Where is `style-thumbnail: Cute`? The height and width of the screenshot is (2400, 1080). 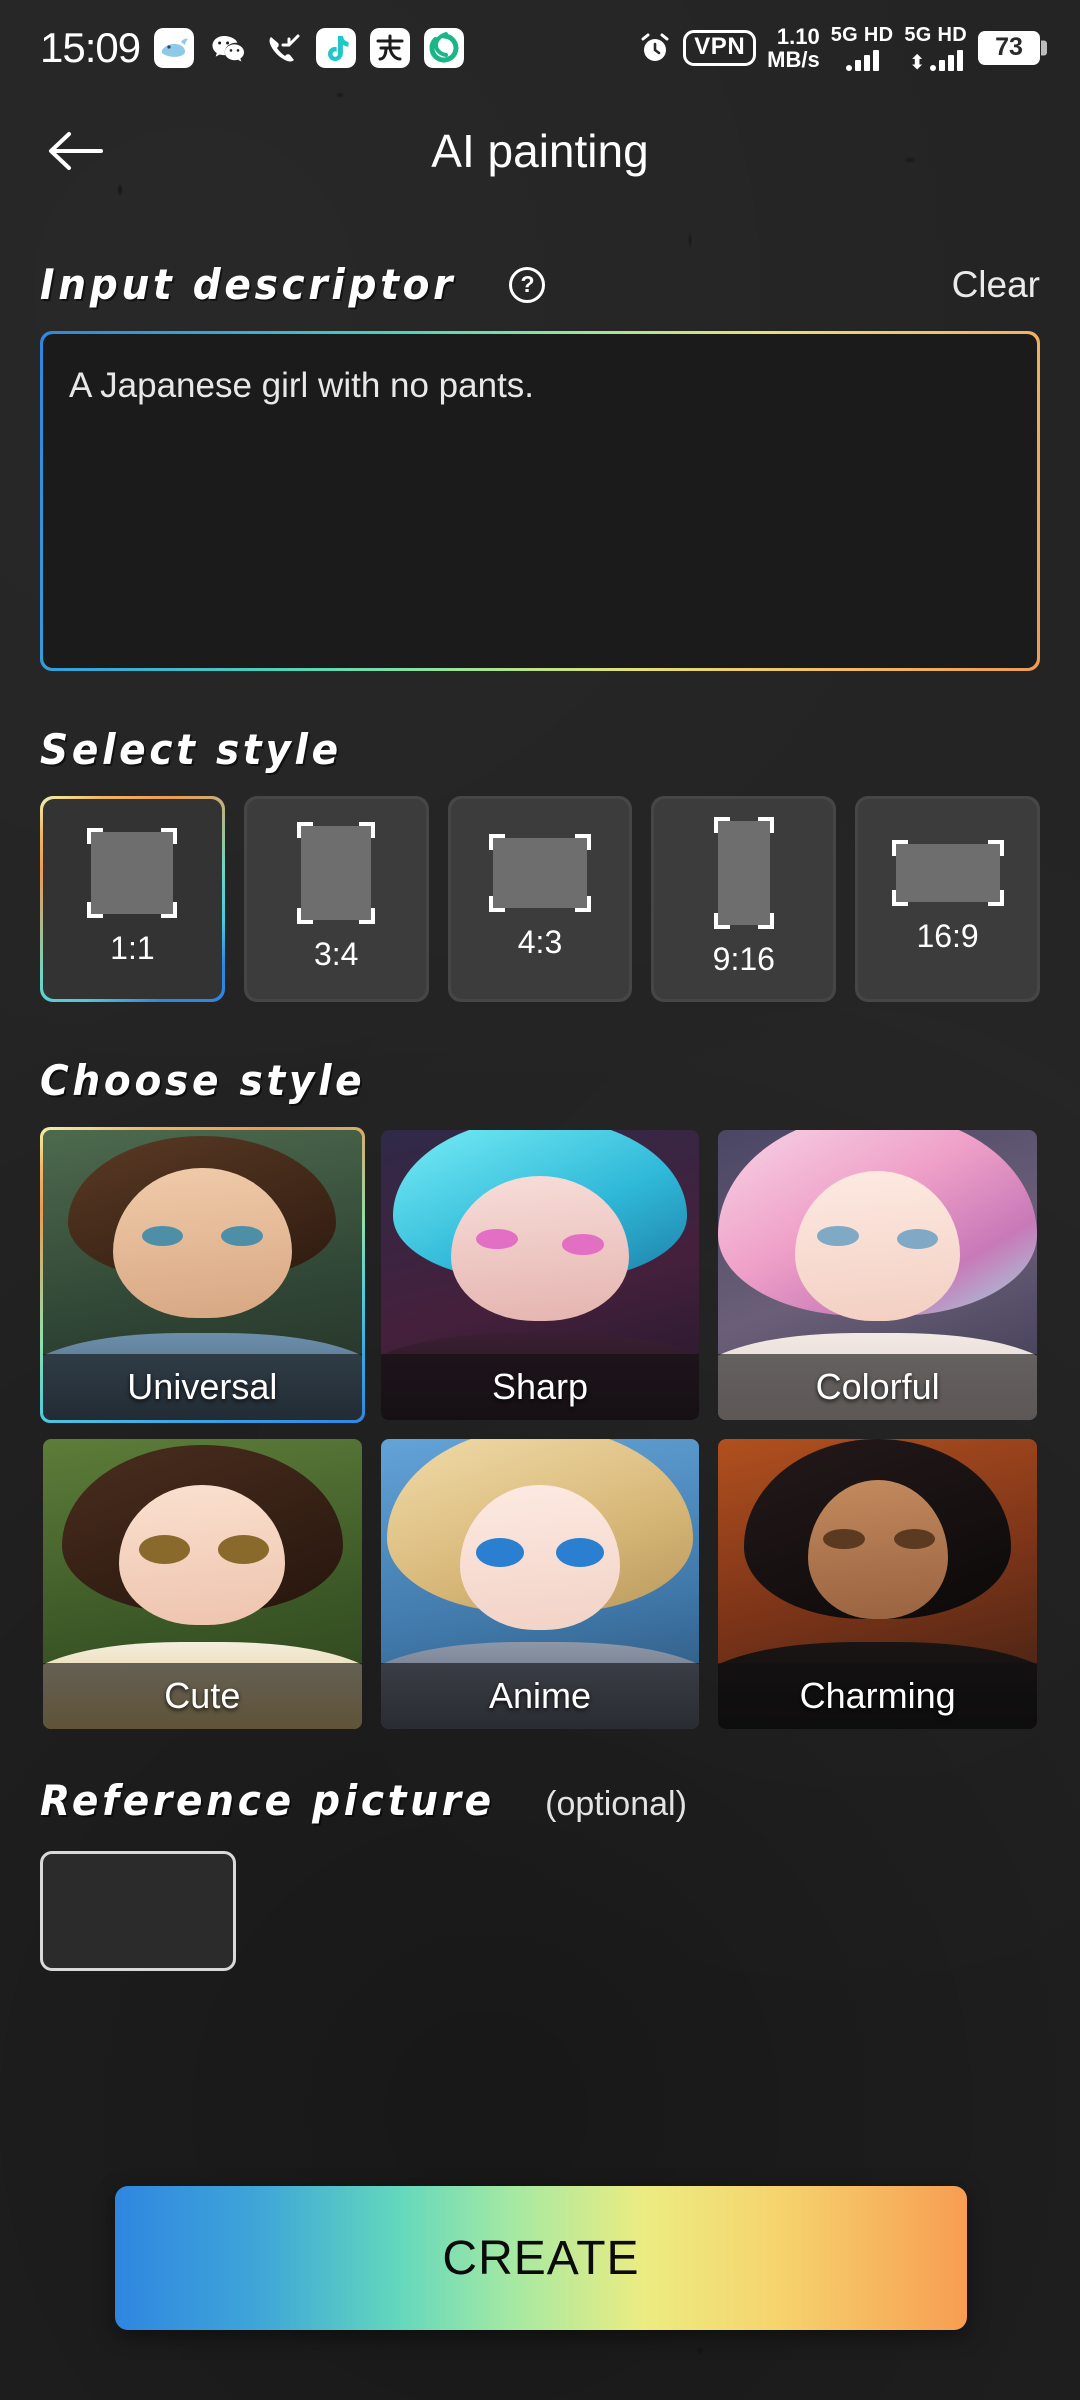 style-thumbnail: Cute is located at coordinates (202, 1584).